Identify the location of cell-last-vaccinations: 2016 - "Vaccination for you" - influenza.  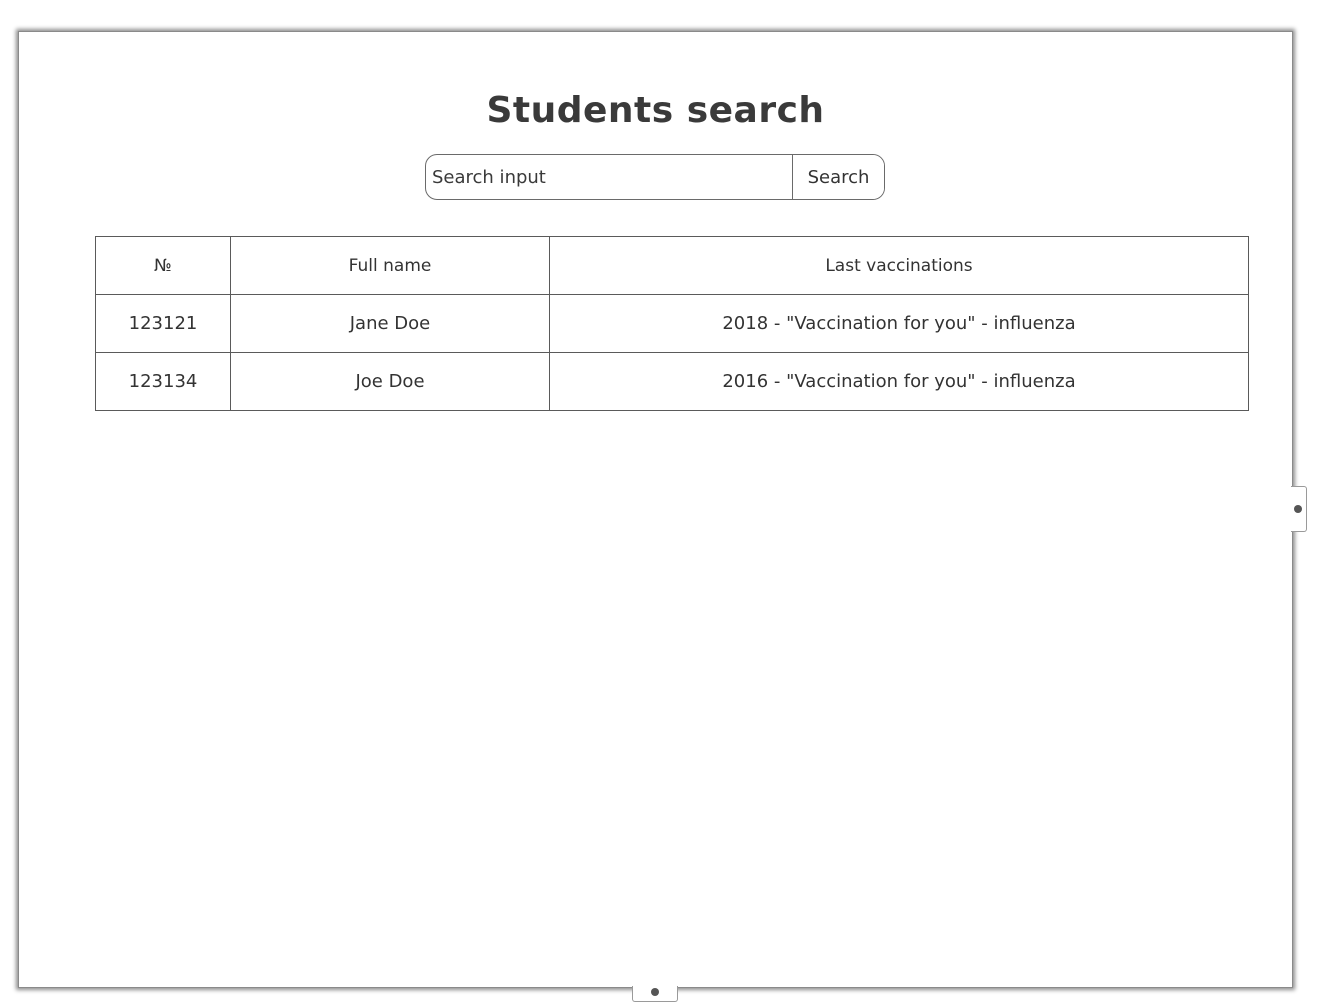
(899, 381).